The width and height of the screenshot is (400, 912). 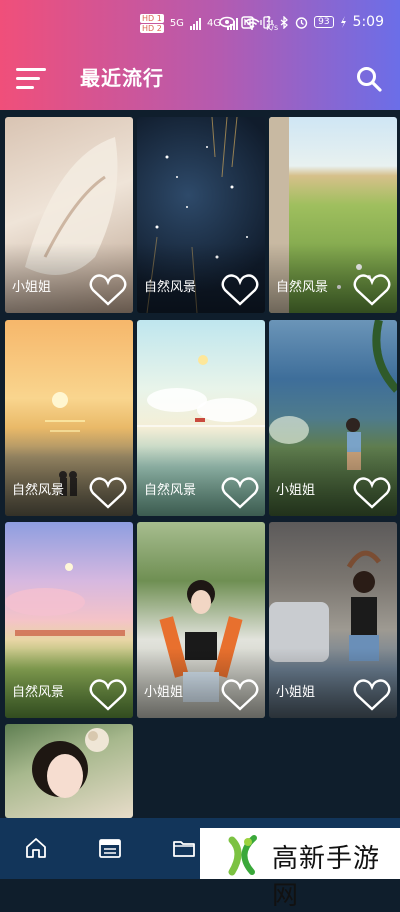 I want to click on alarm-icon, so click(x=301, y=22).